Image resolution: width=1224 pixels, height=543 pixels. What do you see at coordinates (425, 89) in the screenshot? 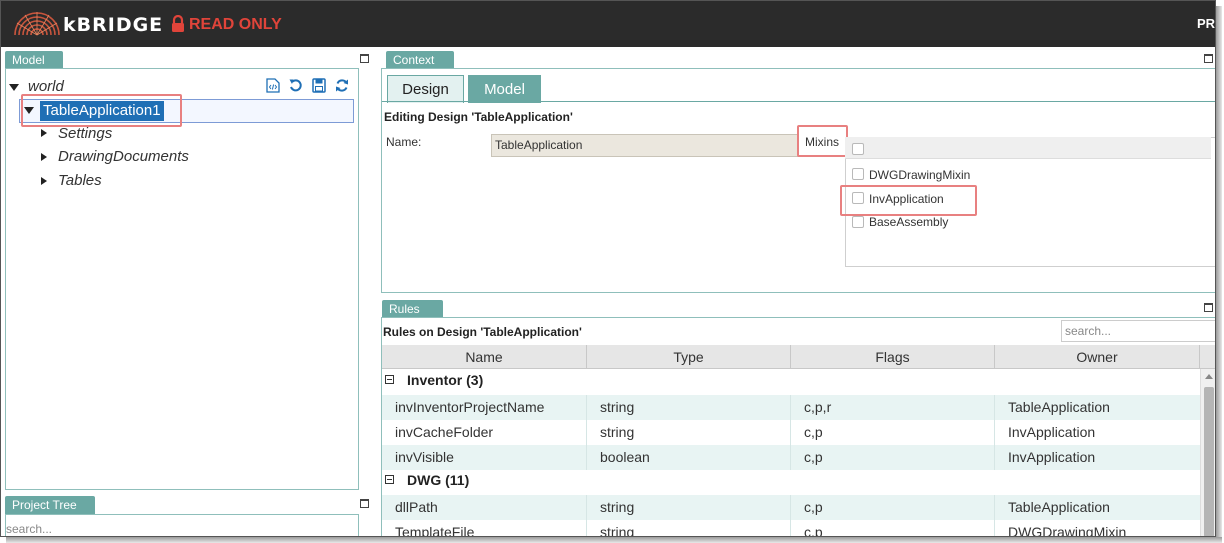
I see `tab-design: Design` at bounding box center [425, 89].